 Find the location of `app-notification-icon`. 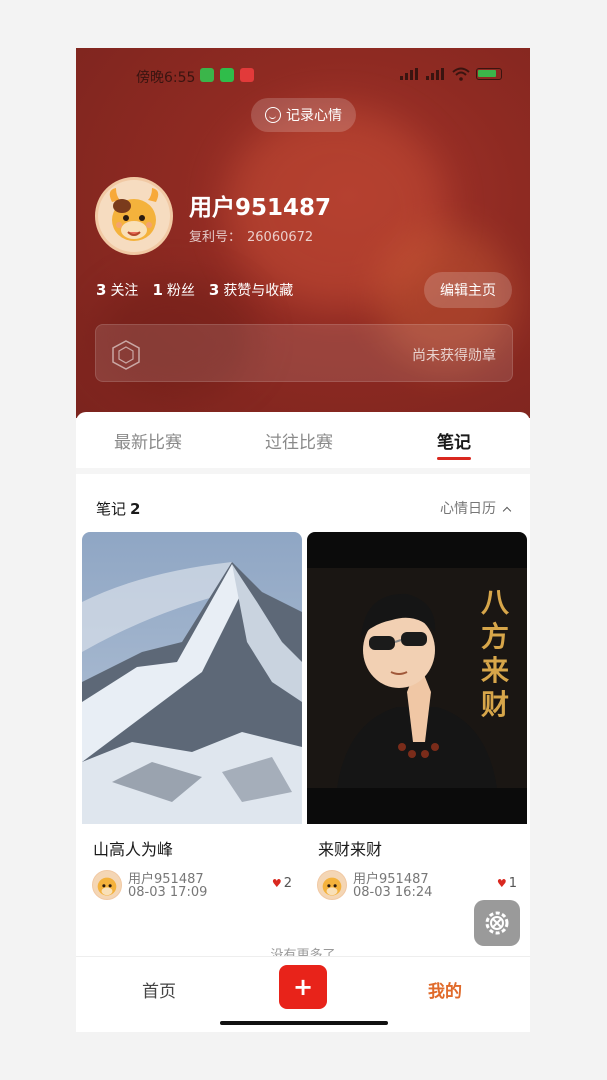

app-notification-icon is located at coordinates (207, 75).